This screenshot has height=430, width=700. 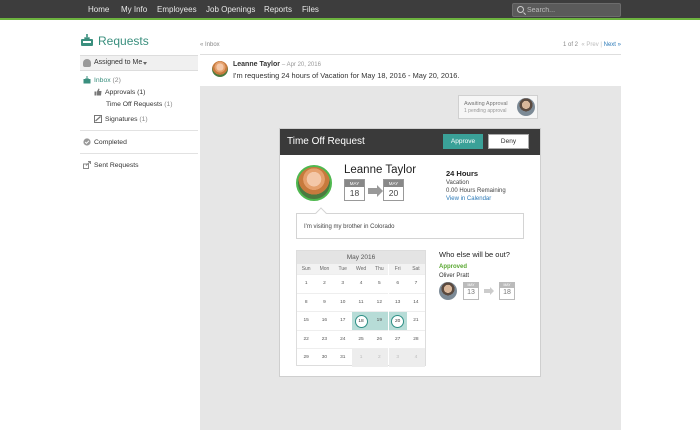 What do you see at coordinates (457, 183) in the screenshot?
I see `time-off-type: Vacation` at bounding box center [457, 183].